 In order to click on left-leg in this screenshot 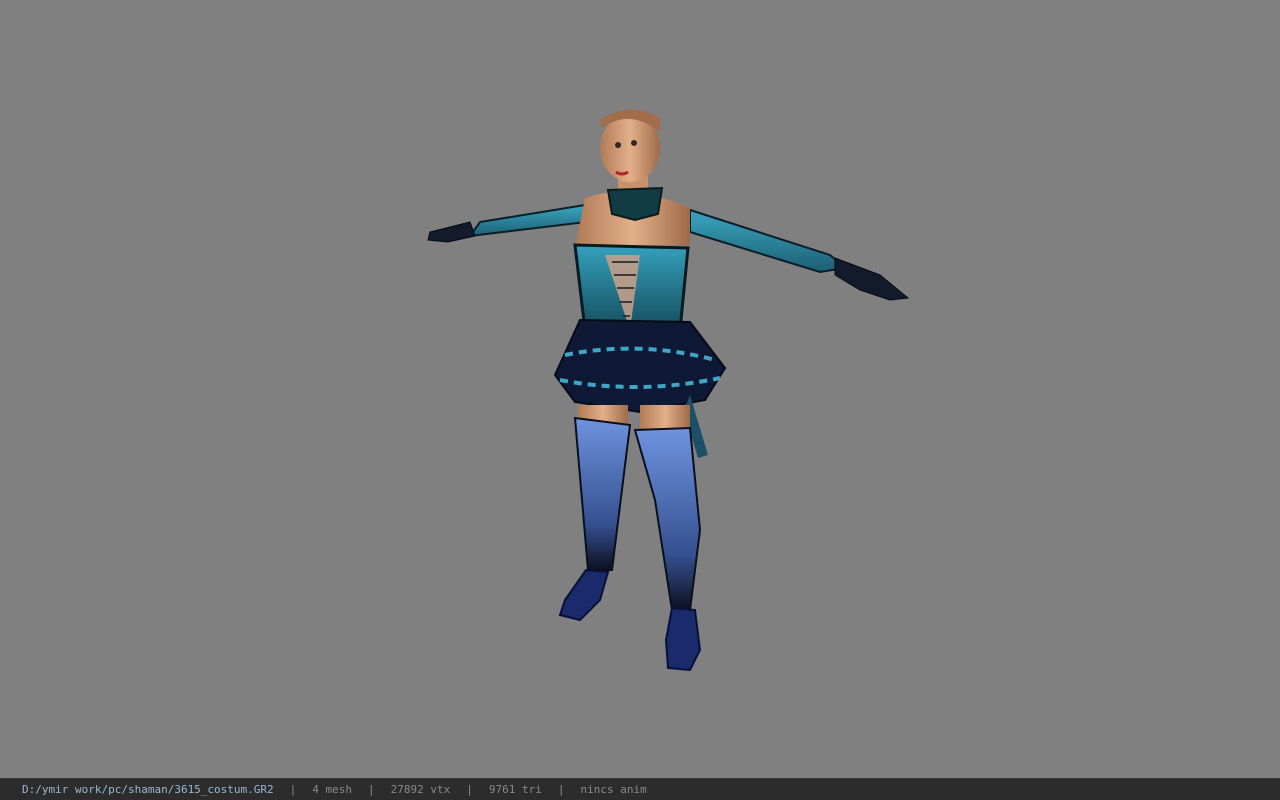, I will do `click(602, 493)`.